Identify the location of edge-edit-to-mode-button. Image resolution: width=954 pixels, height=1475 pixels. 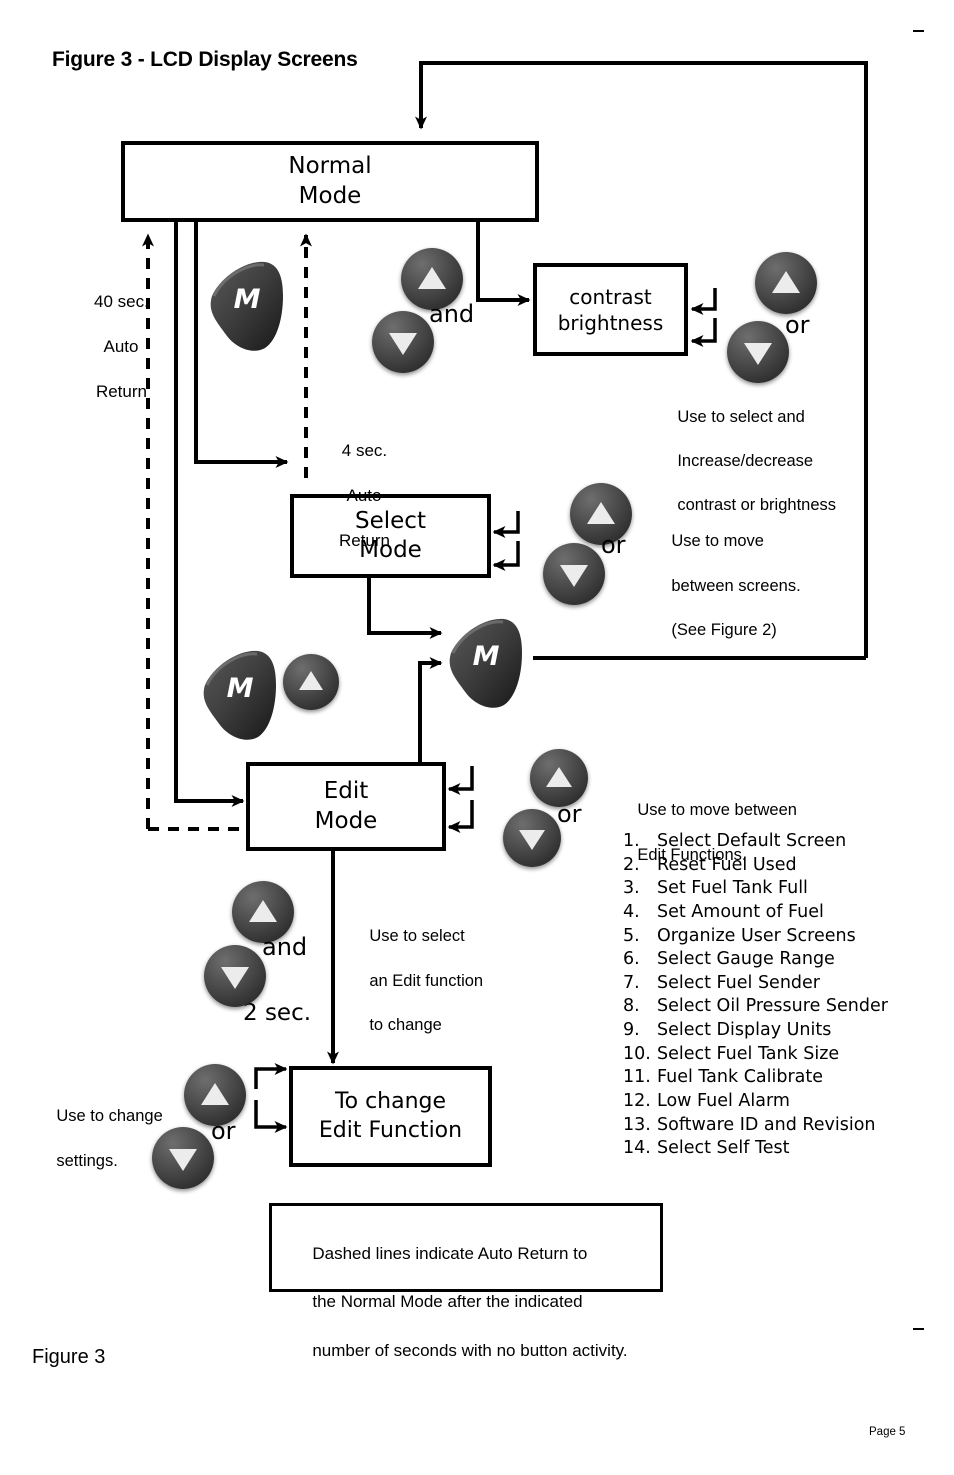
(430, 709).